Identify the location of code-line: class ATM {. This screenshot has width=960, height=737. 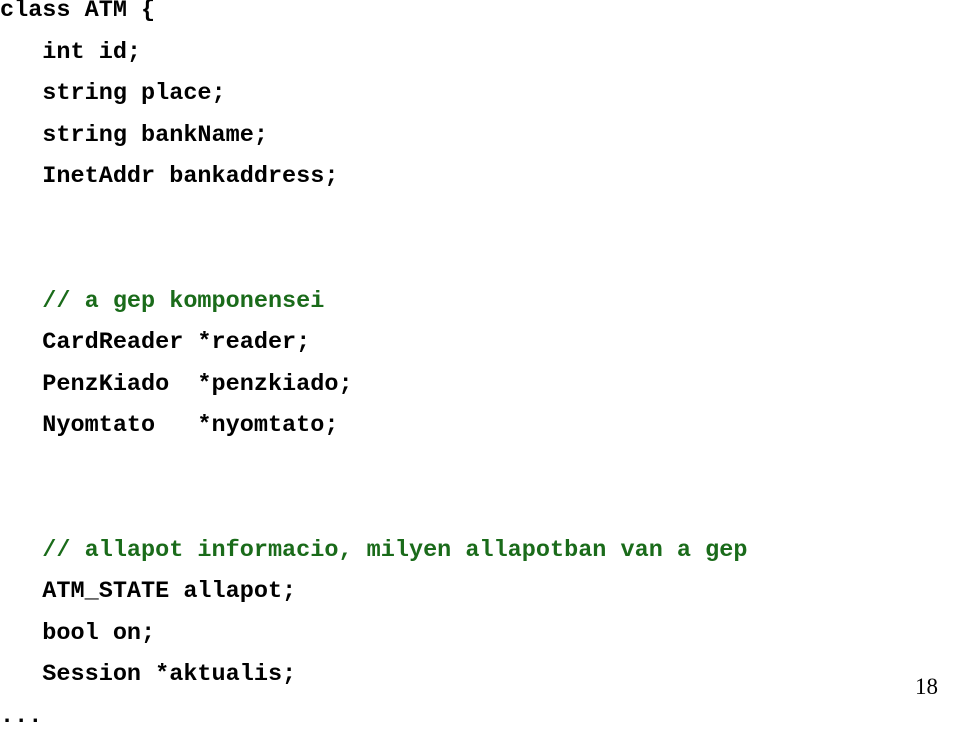
(480, 16).